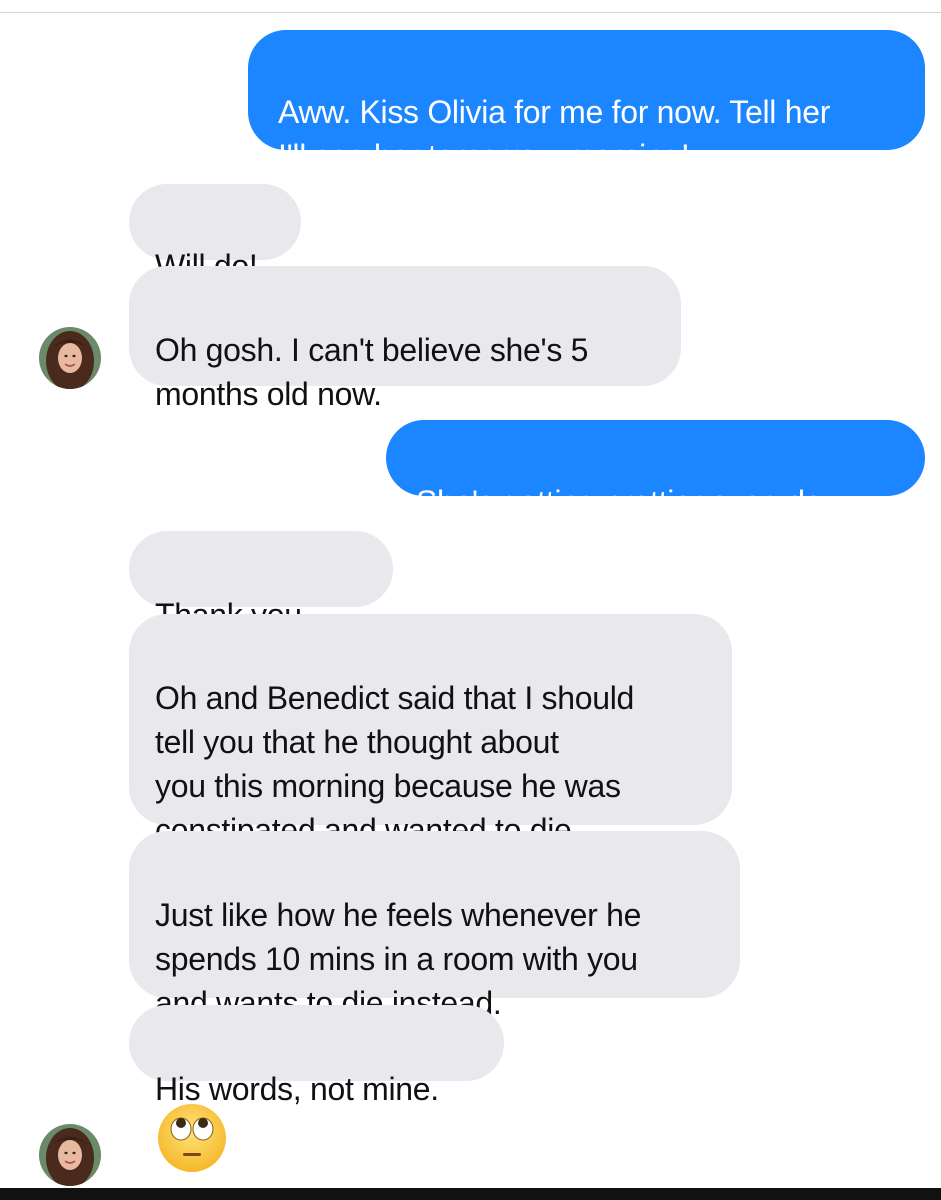  What do you see at coordinates (192, 1138) in the screenshot?
I see `face-with-rolling-eyes-icon` at bounding box center [192, 1138].